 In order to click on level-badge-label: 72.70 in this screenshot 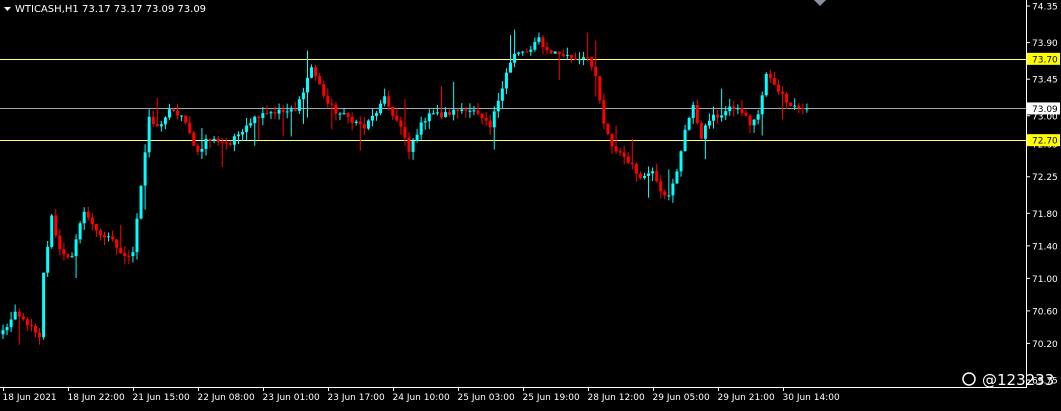, I will do `click(1045, 142)`.